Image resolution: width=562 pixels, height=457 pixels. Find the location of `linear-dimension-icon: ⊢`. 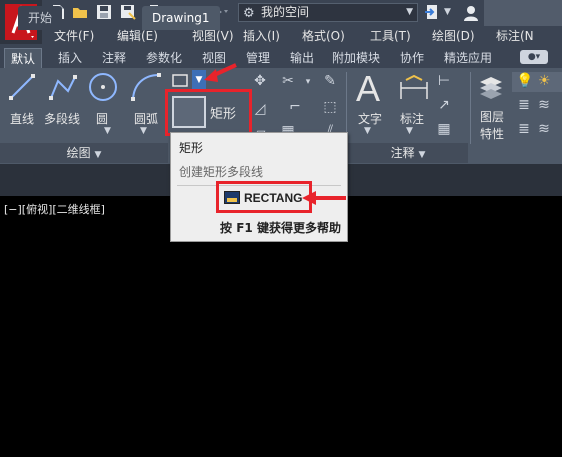

linear-dimension-icon: ⊢ is located at coordinates (444, 81).